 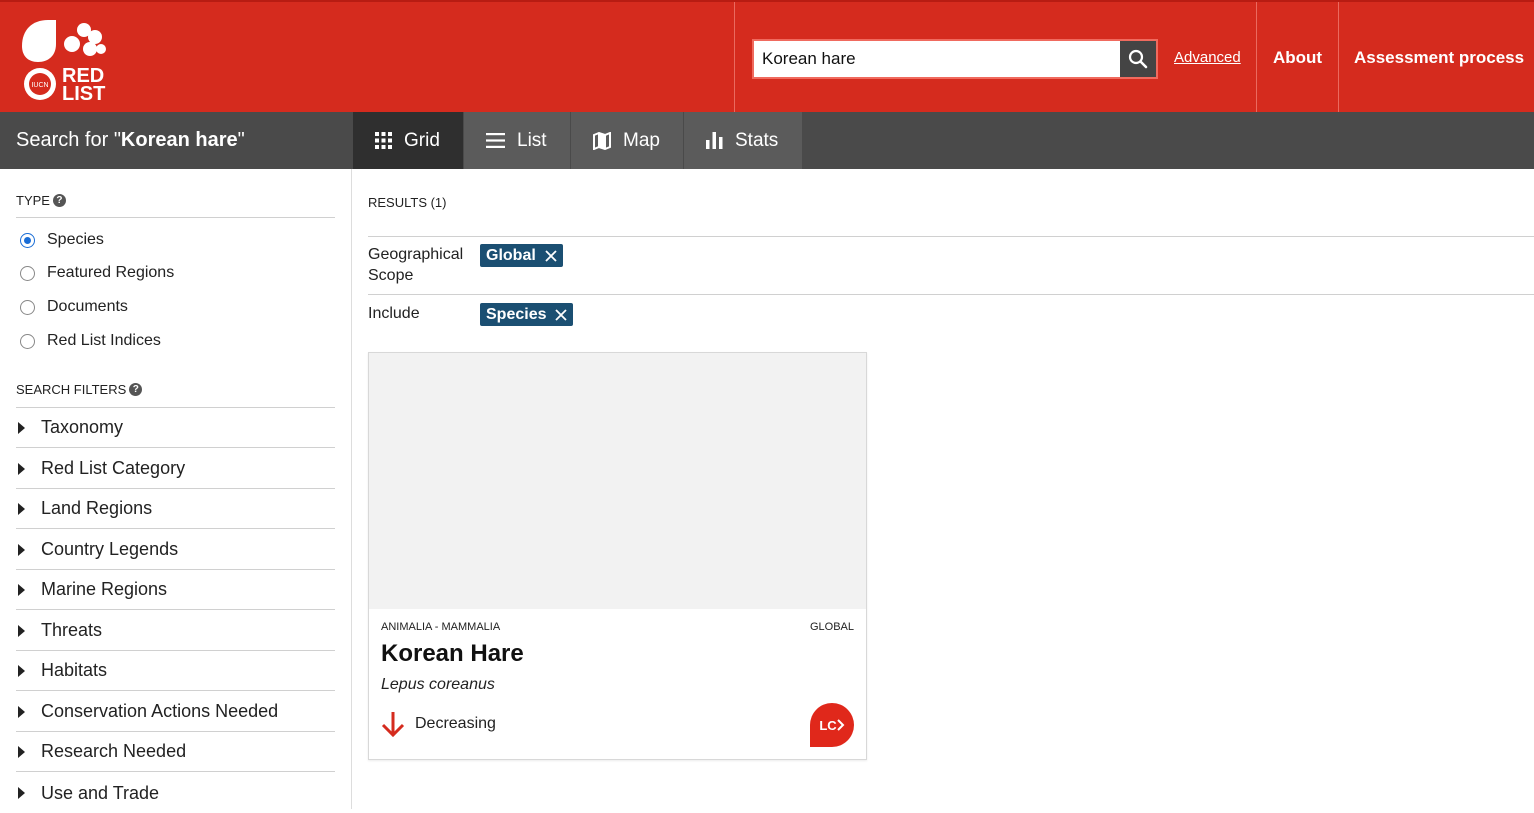 I want to click on tab-map-label: Map, so click(x=641, y=140).